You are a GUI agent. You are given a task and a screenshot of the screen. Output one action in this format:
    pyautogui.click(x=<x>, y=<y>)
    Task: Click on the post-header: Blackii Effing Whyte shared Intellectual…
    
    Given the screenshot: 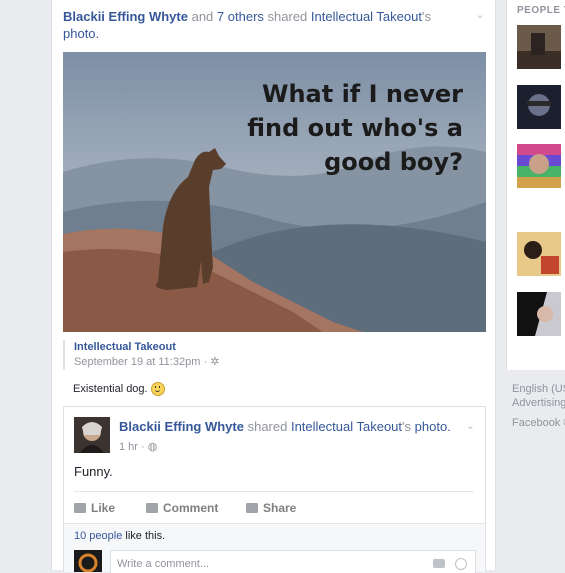 What is the action you would take?
    pyautogui.click(x=289, y=426)
    